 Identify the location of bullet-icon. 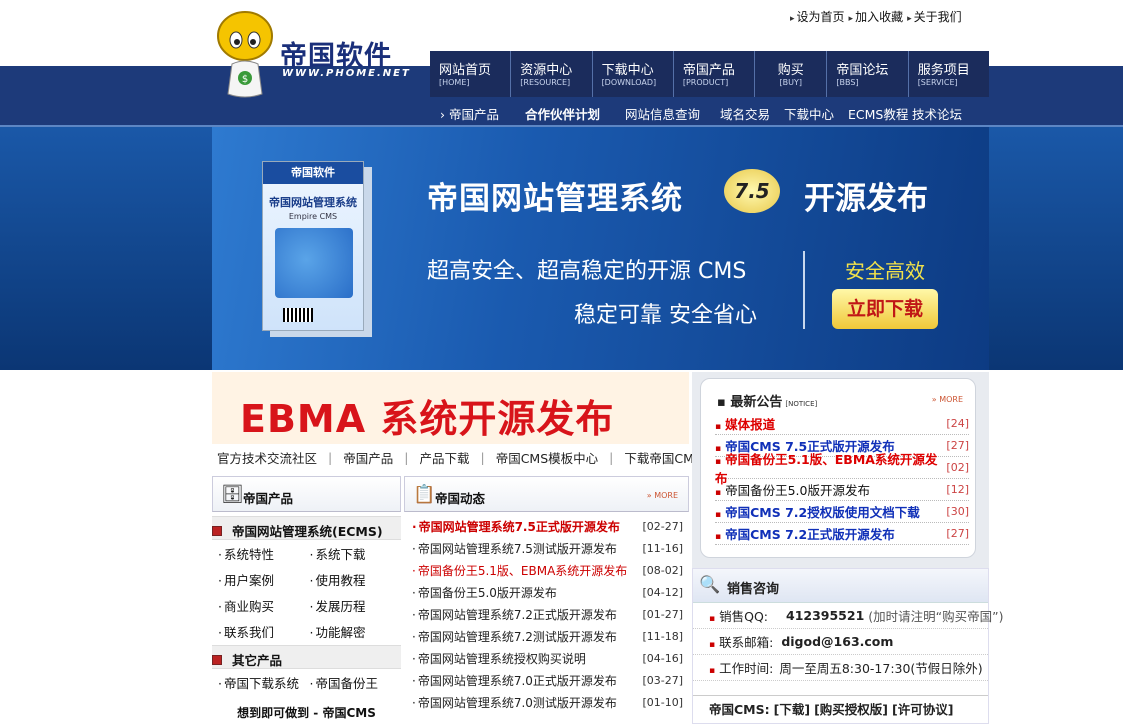
(217, 660).